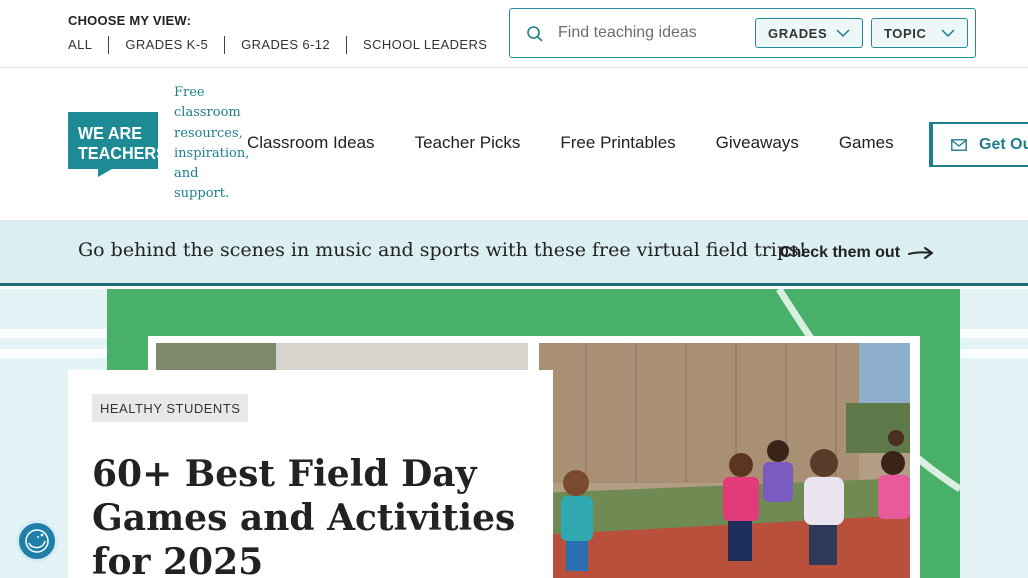 This screenshot has width=1028, height=578. What do you see at coordinates (617, 143) in the screenshot?
I see `nav-free-printables: Free Printables` at bounding box center [617, 143].